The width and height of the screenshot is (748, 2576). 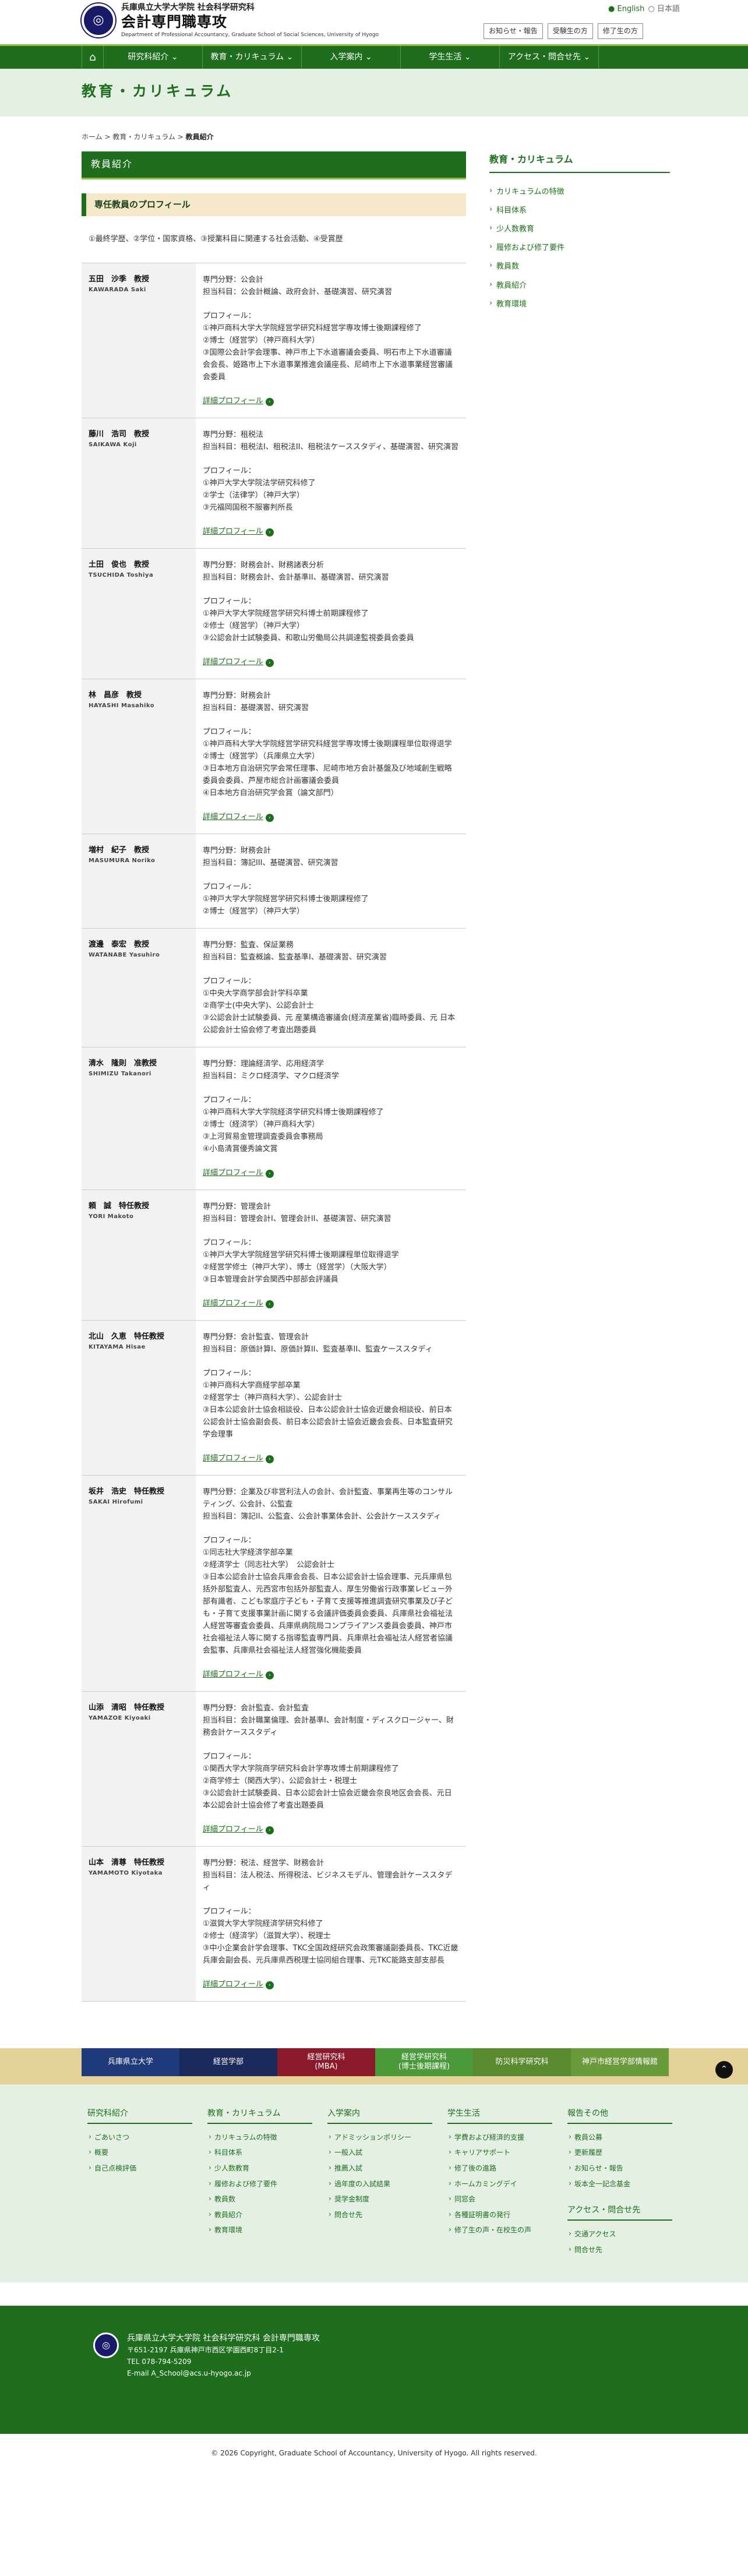 I want to click on footer-menu-item: ごあいさつ, so click(x=139, y=2138).